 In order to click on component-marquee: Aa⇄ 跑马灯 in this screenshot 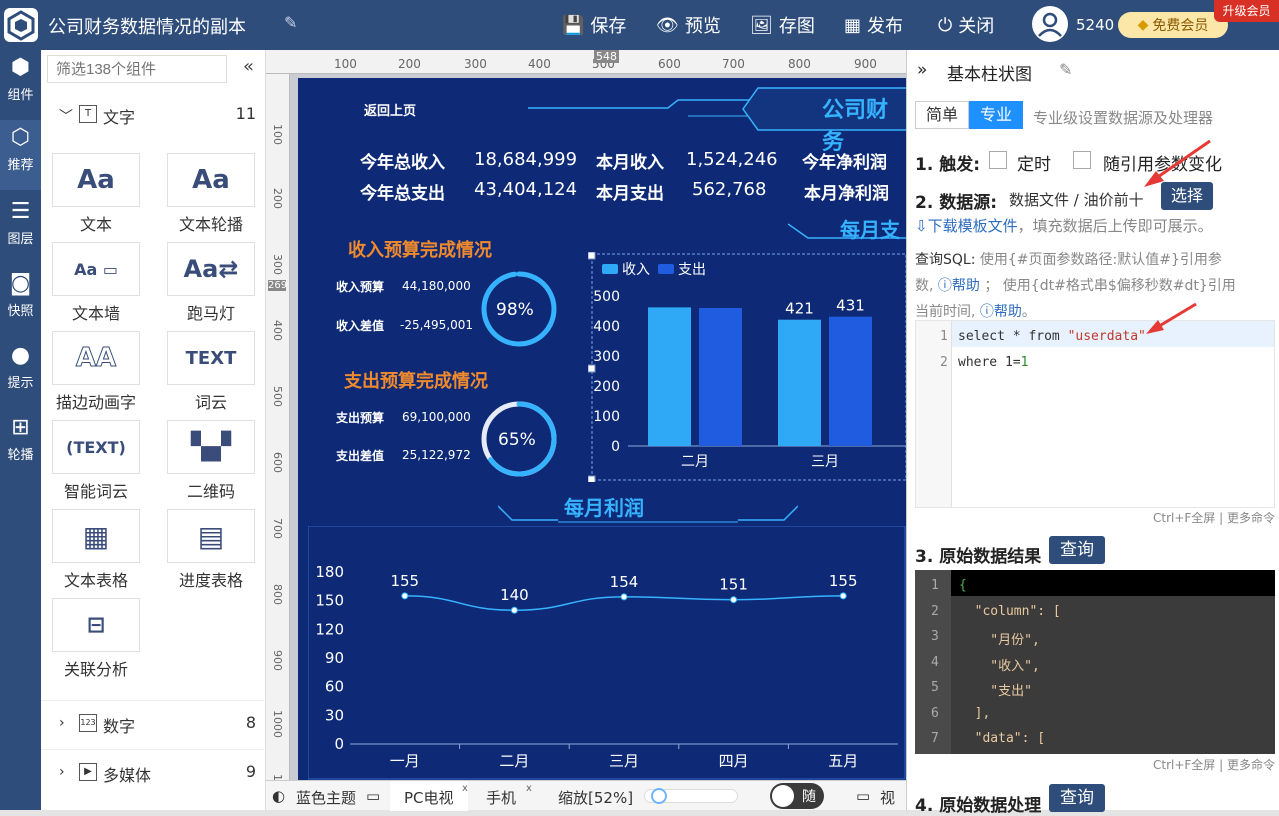, I will do `click(211, 283)`.